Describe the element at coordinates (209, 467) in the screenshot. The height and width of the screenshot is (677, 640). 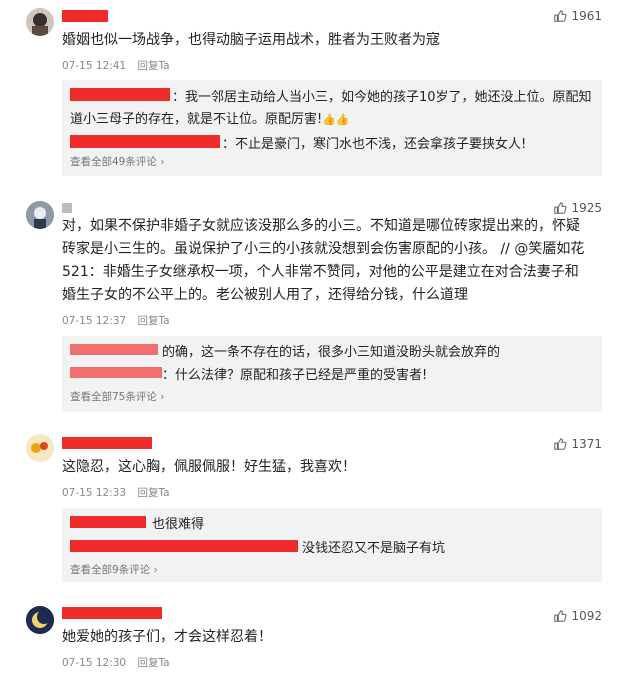
I see `comment-text: 这隐忍，这心胸，佩服佩服！好生猛，我喜欢！` at that location.